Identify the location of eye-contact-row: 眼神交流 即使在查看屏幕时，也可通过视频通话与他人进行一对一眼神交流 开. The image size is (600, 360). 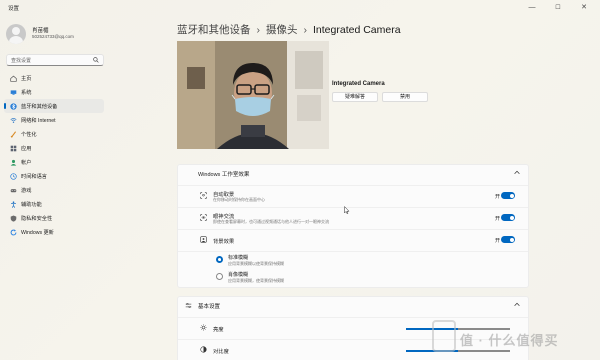
(353, 217).